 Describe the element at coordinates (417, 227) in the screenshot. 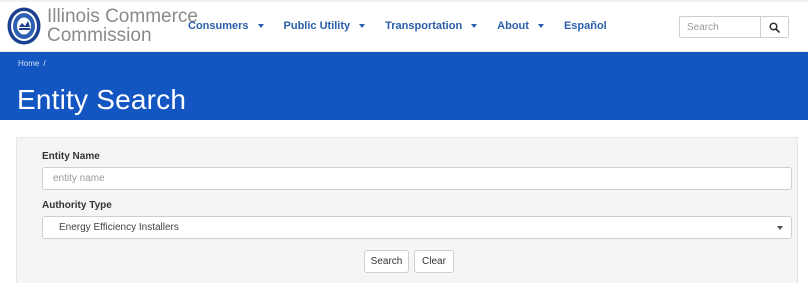

I see `authority-type-select: Energy Efficiency Installers` at that location.